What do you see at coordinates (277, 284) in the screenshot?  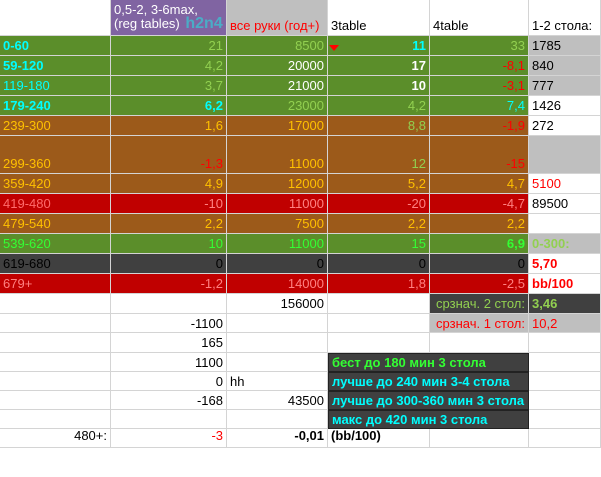 I see `cell-c: 14000` at bounding box center [277, 284].